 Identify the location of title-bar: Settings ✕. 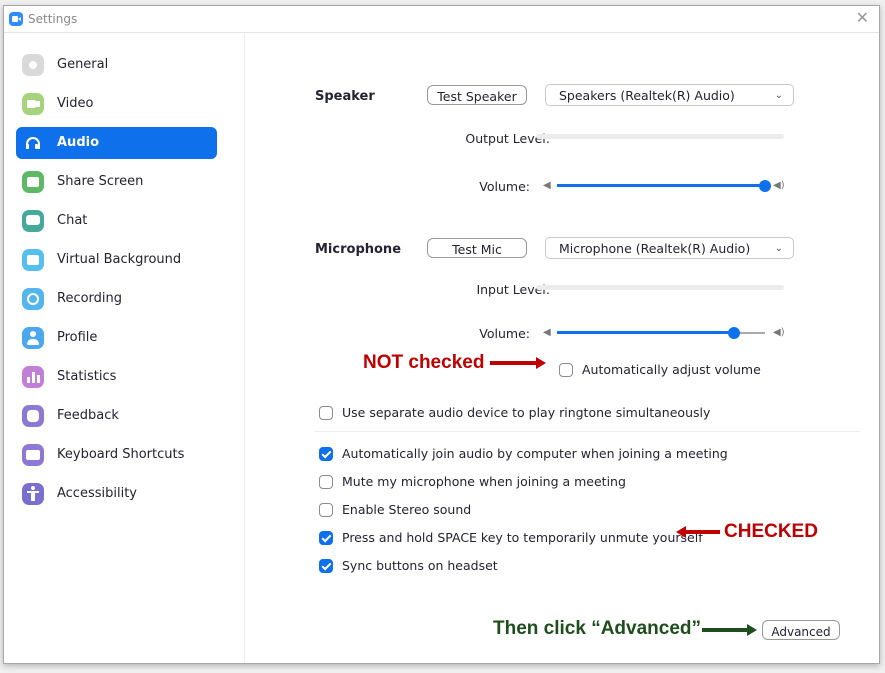
(441, 19).